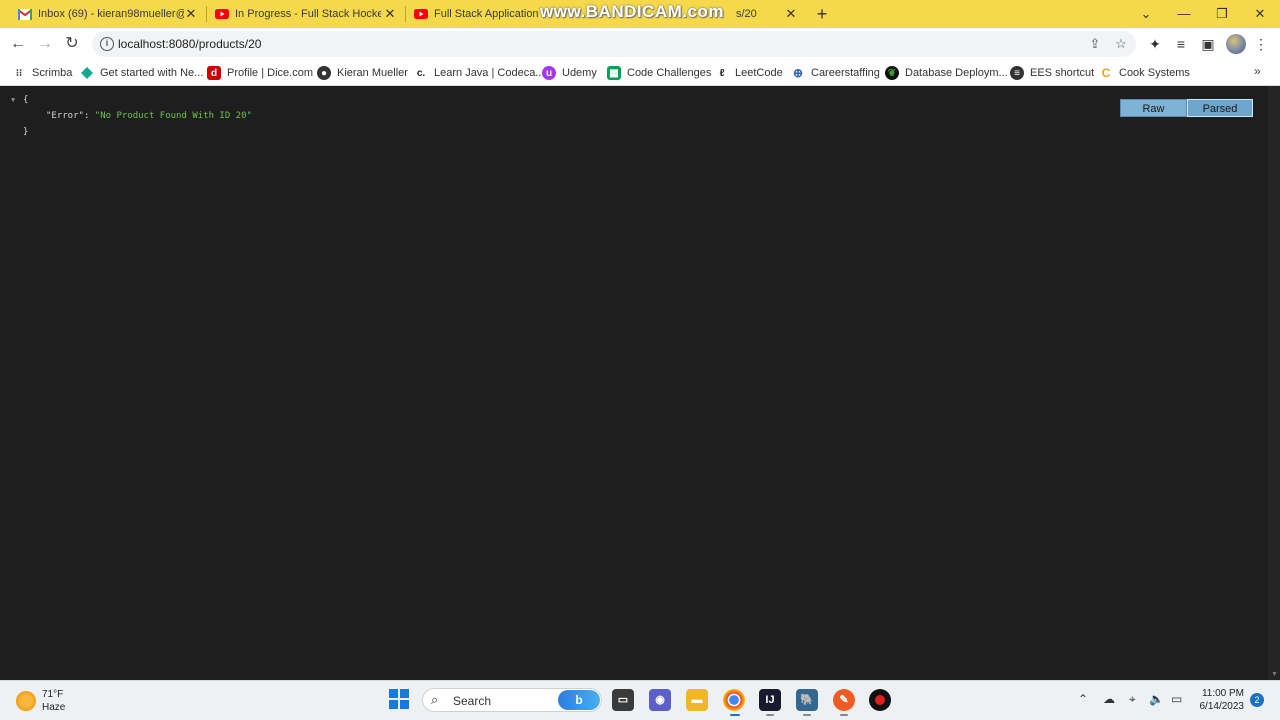 The height and width of the screenshot is (720, 1280). What do you see at coordinates (614, 44) in the screenshot?
I see `address-bar: i localhost:8080/products/20 ⇪ ☆` at bounding box center [614, 44].